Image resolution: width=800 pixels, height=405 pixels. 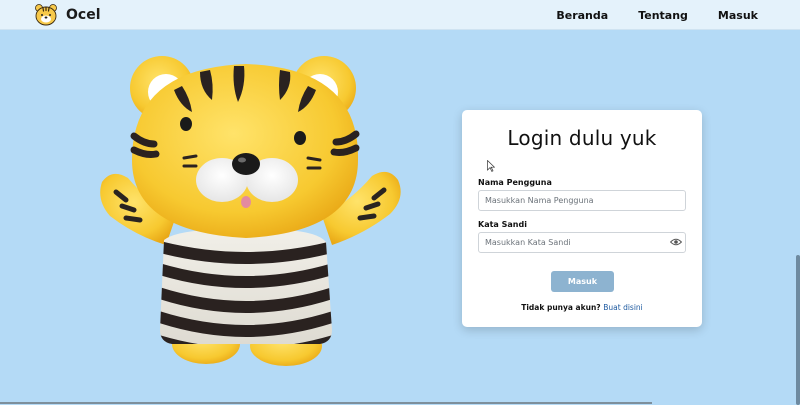 I want to click on login-title: Login dulu yuk, so click(x=582, y=138).